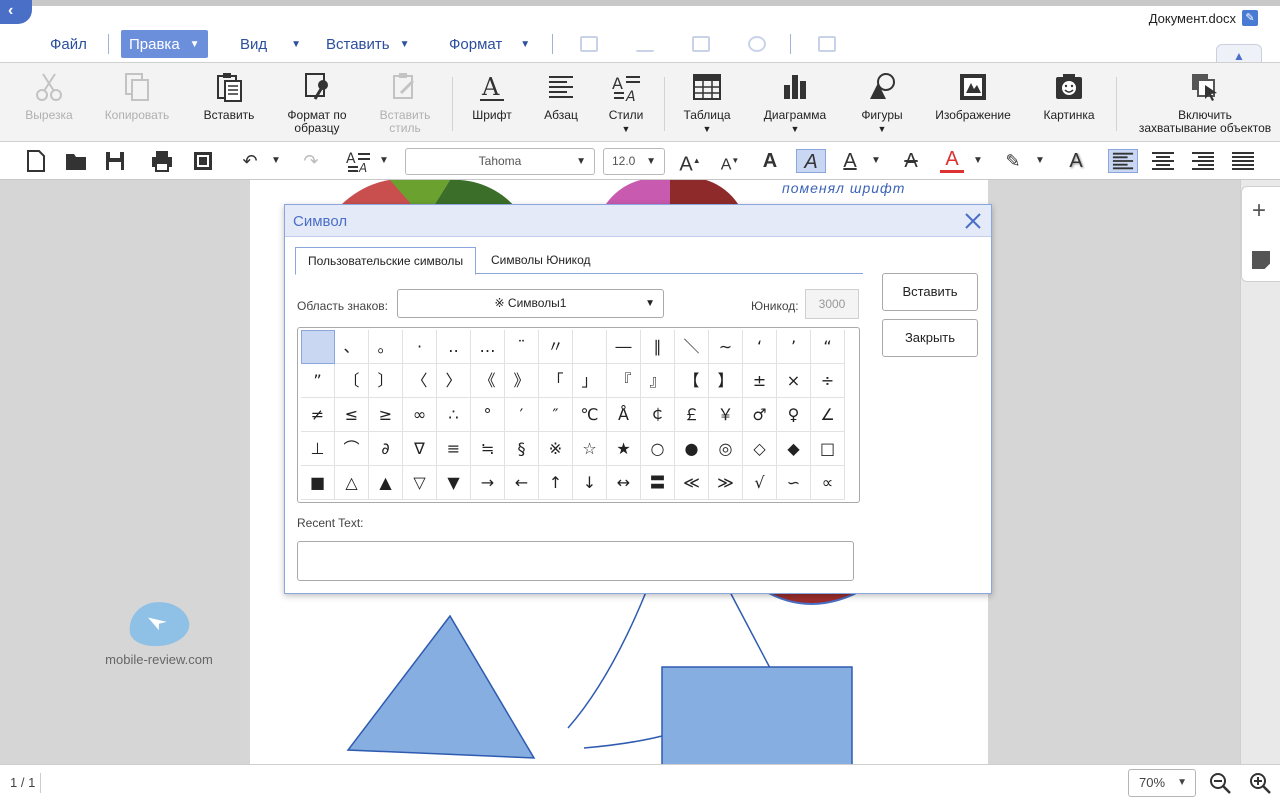 This screenshot has height=800, width=1280. I want to click on symbol-cell: ≫, so click(726, 483).